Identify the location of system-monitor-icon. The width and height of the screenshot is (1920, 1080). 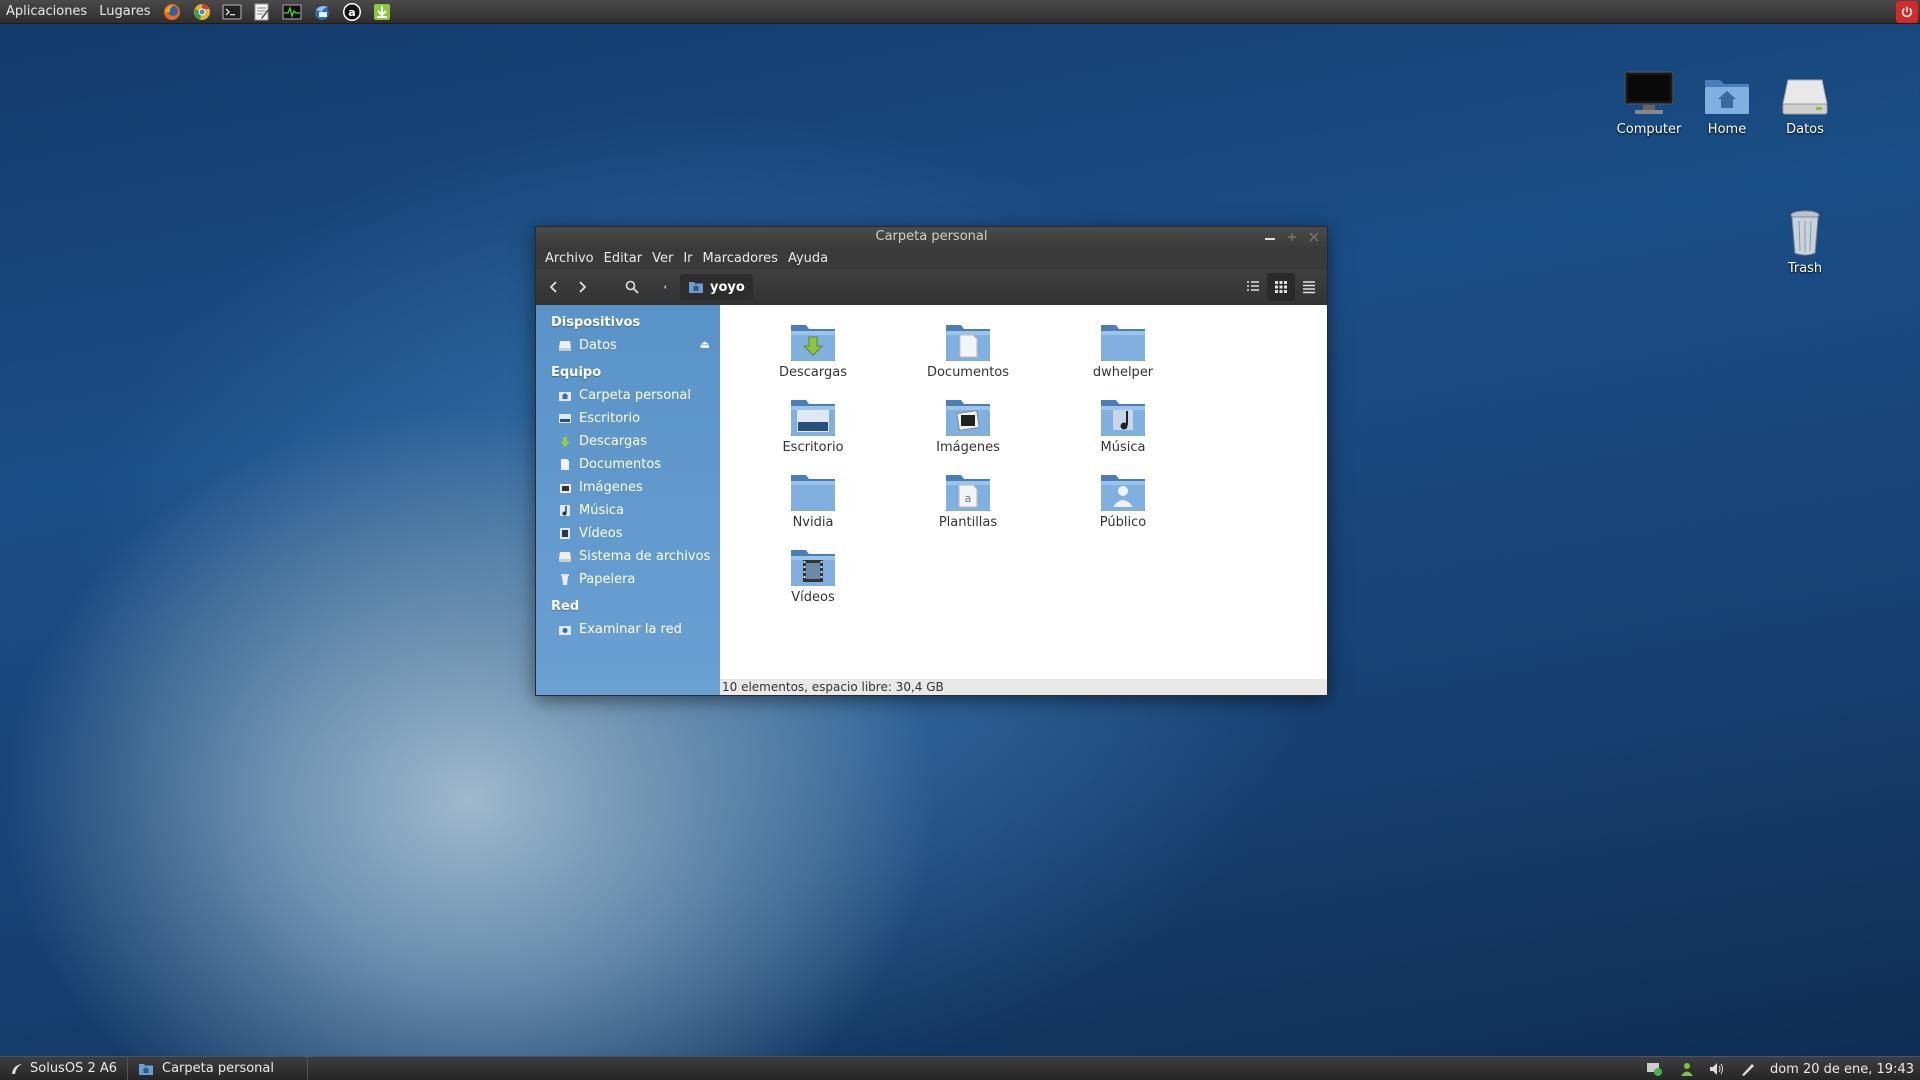
(292, 12).